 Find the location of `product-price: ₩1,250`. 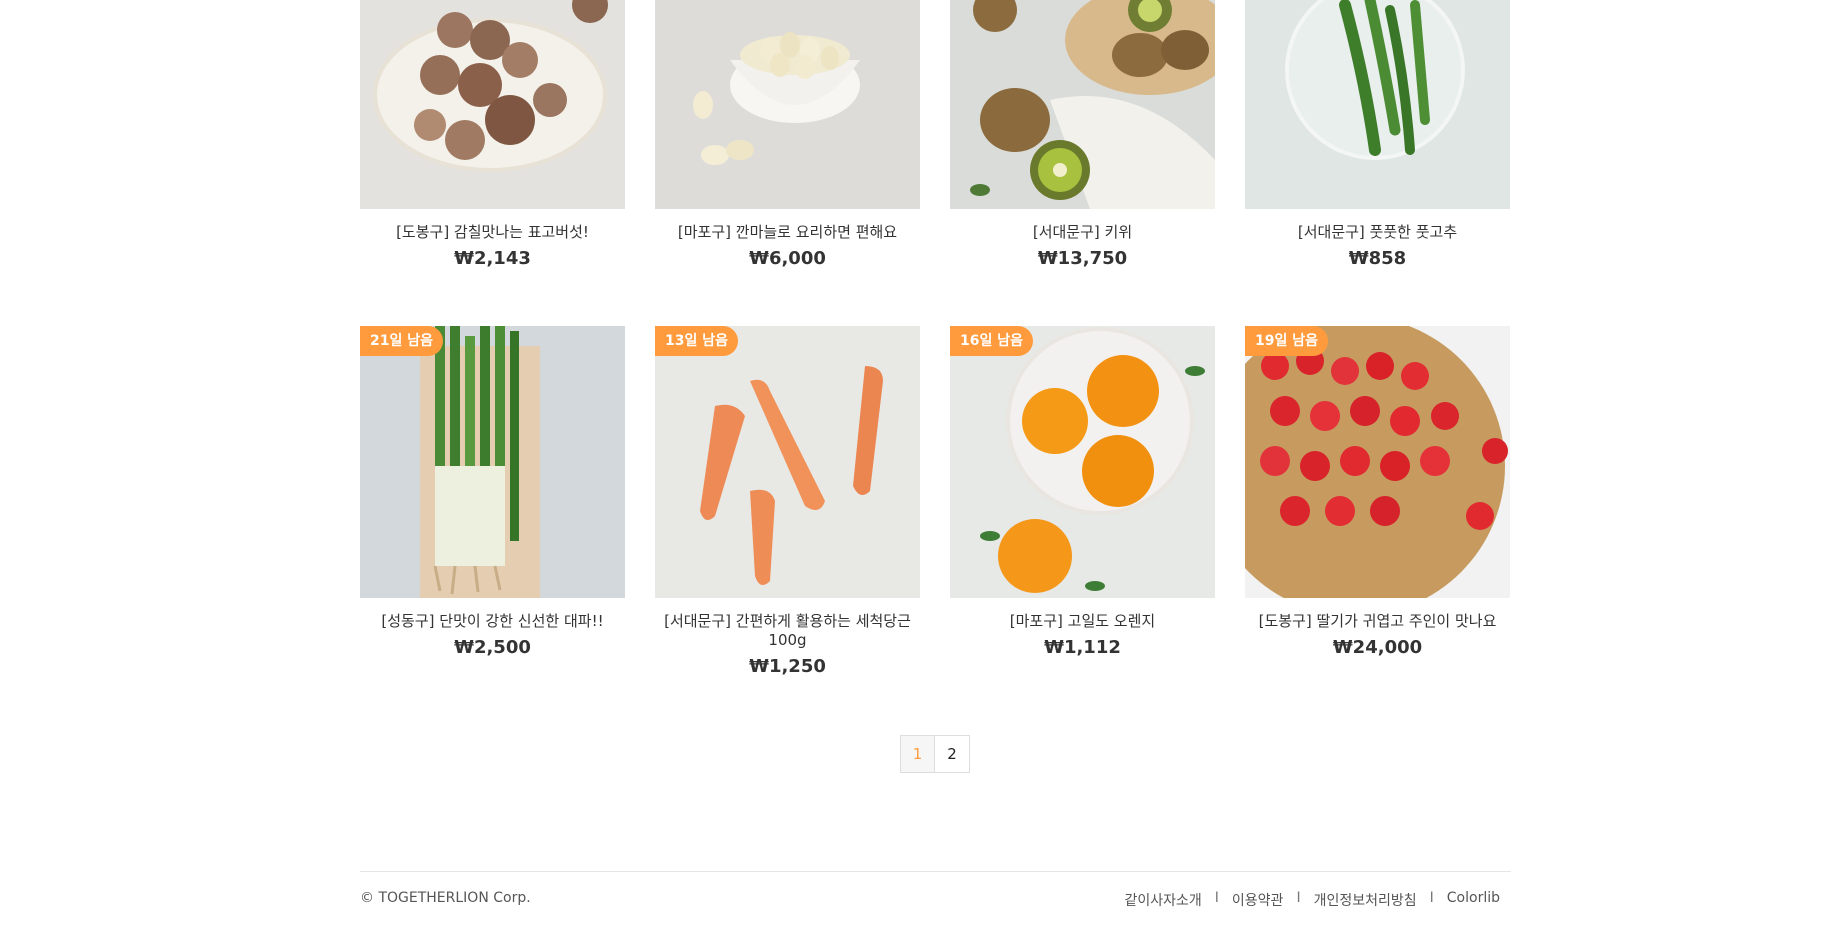

product-price: ₩1,250 is located at coordinates (787, 666).